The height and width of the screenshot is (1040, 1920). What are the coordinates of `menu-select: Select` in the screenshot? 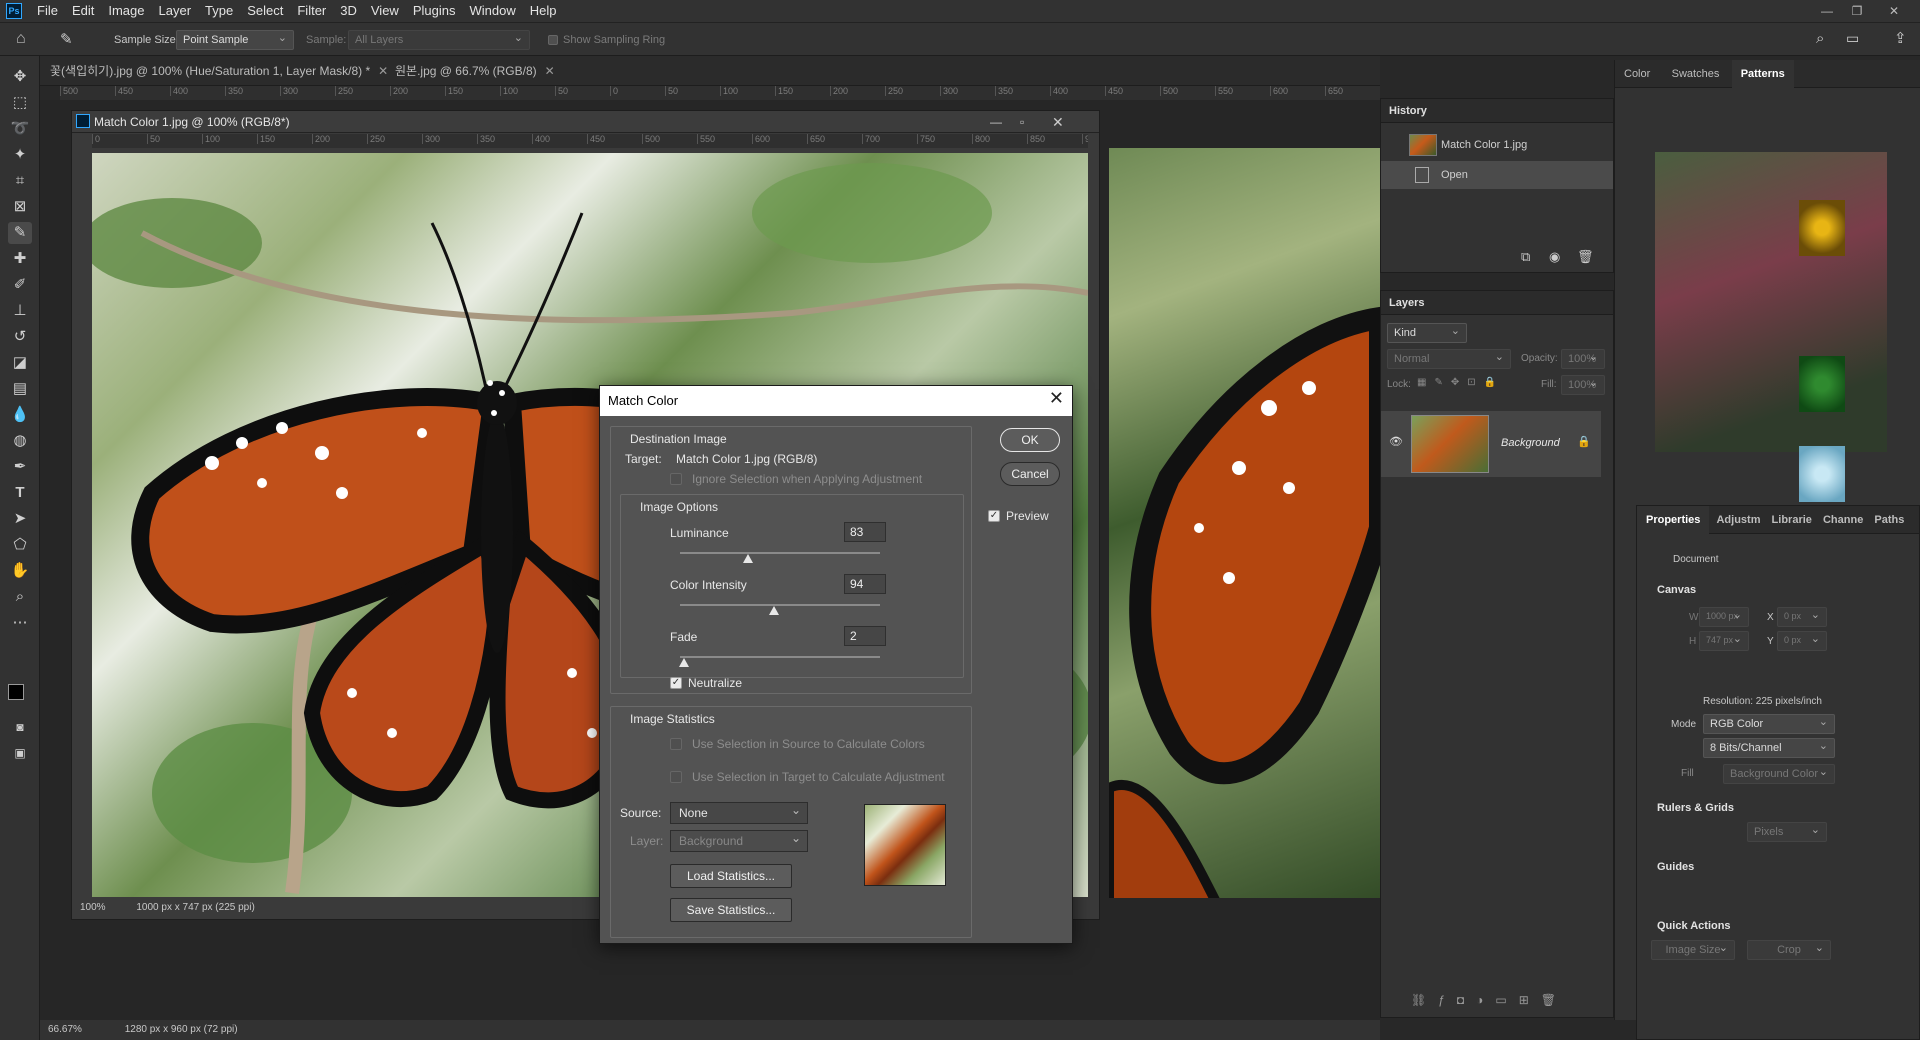 It's located at (265, 11).